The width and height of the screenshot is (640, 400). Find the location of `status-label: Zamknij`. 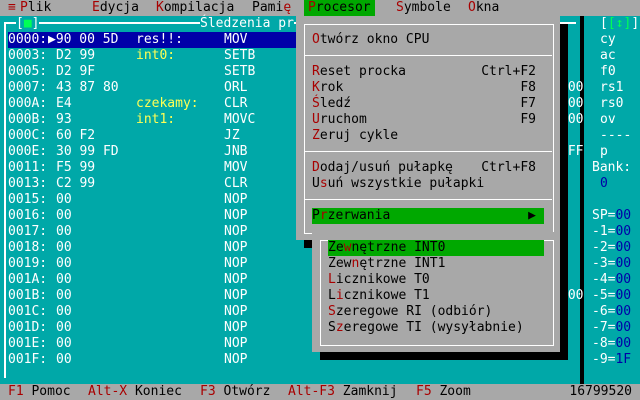

status-label: Zamknij is located at coordinates (366, 391).